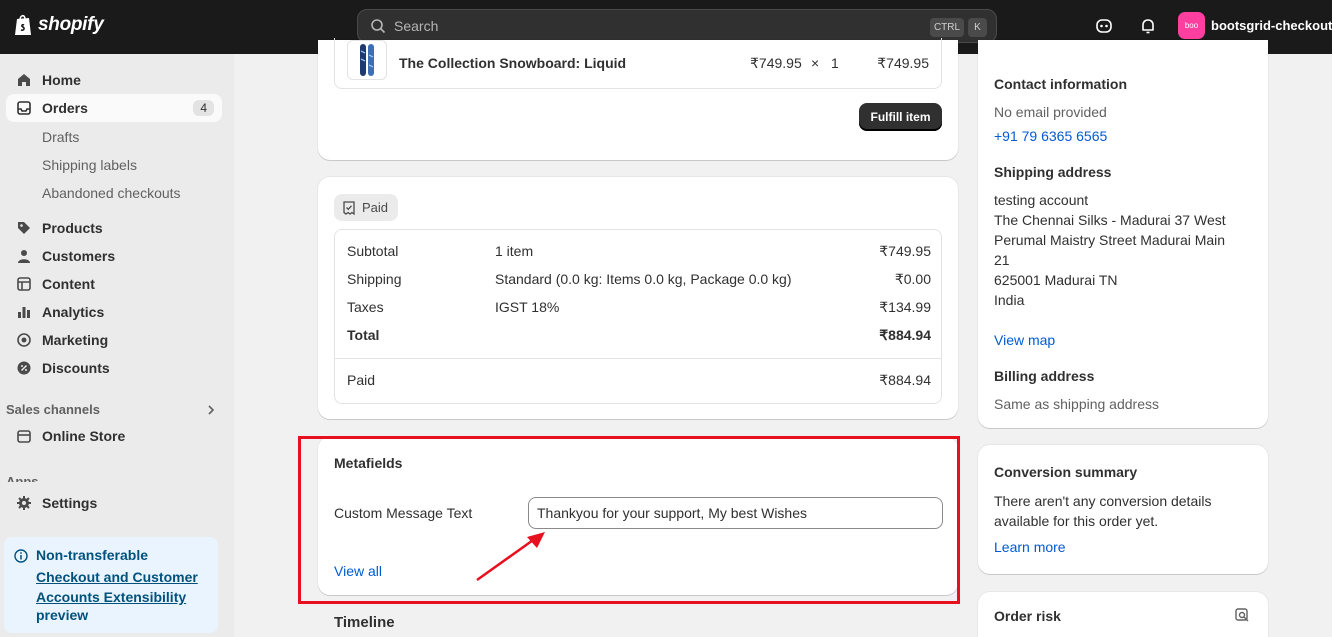  What do you see at coordinates (24, 503) in the screenshot?
I see `gear-icon` at bounding box center [24, 503].